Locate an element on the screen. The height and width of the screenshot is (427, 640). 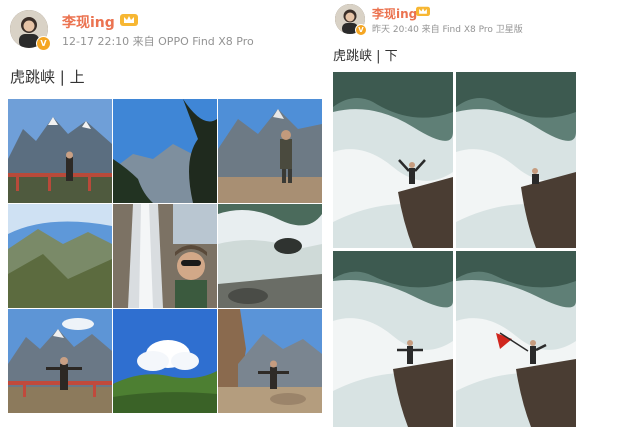
post-title: 虎跳峡 | 上 is located at coordinates (47, 77).